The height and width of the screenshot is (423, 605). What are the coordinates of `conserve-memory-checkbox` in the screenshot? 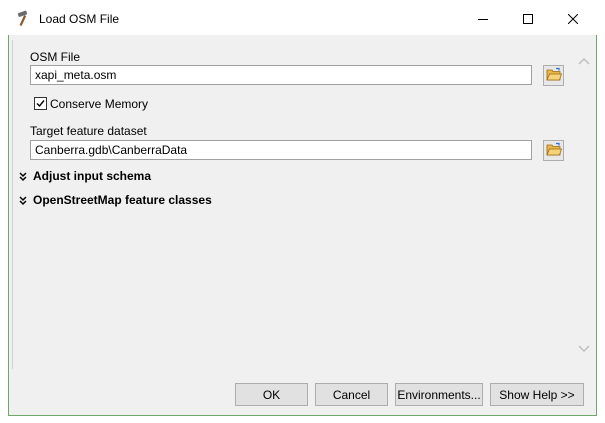 It's located at (40, 103).